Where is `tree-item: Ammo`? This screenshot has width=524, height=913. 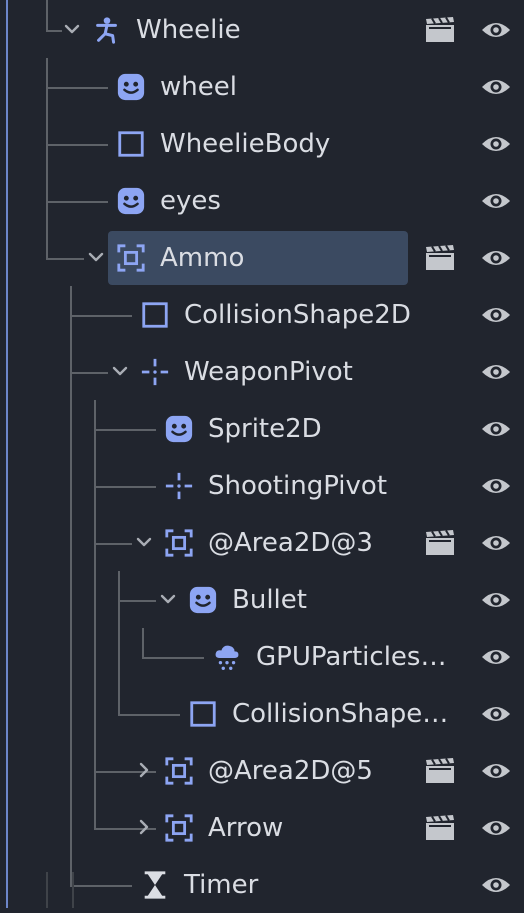
tree-item: Ammo is located at coordinates (262, 257).